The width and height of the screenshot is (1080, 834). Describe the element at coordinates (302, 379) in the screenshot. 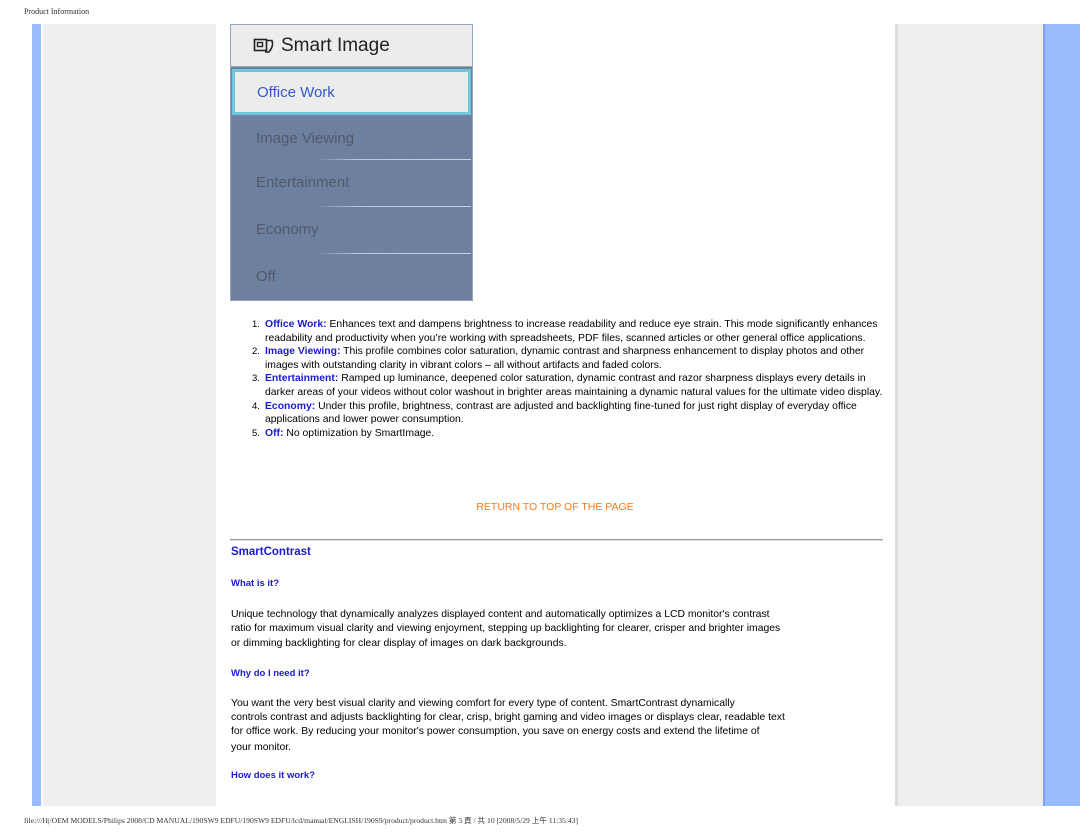

I see `feature-term: Entertainment:` at that location.